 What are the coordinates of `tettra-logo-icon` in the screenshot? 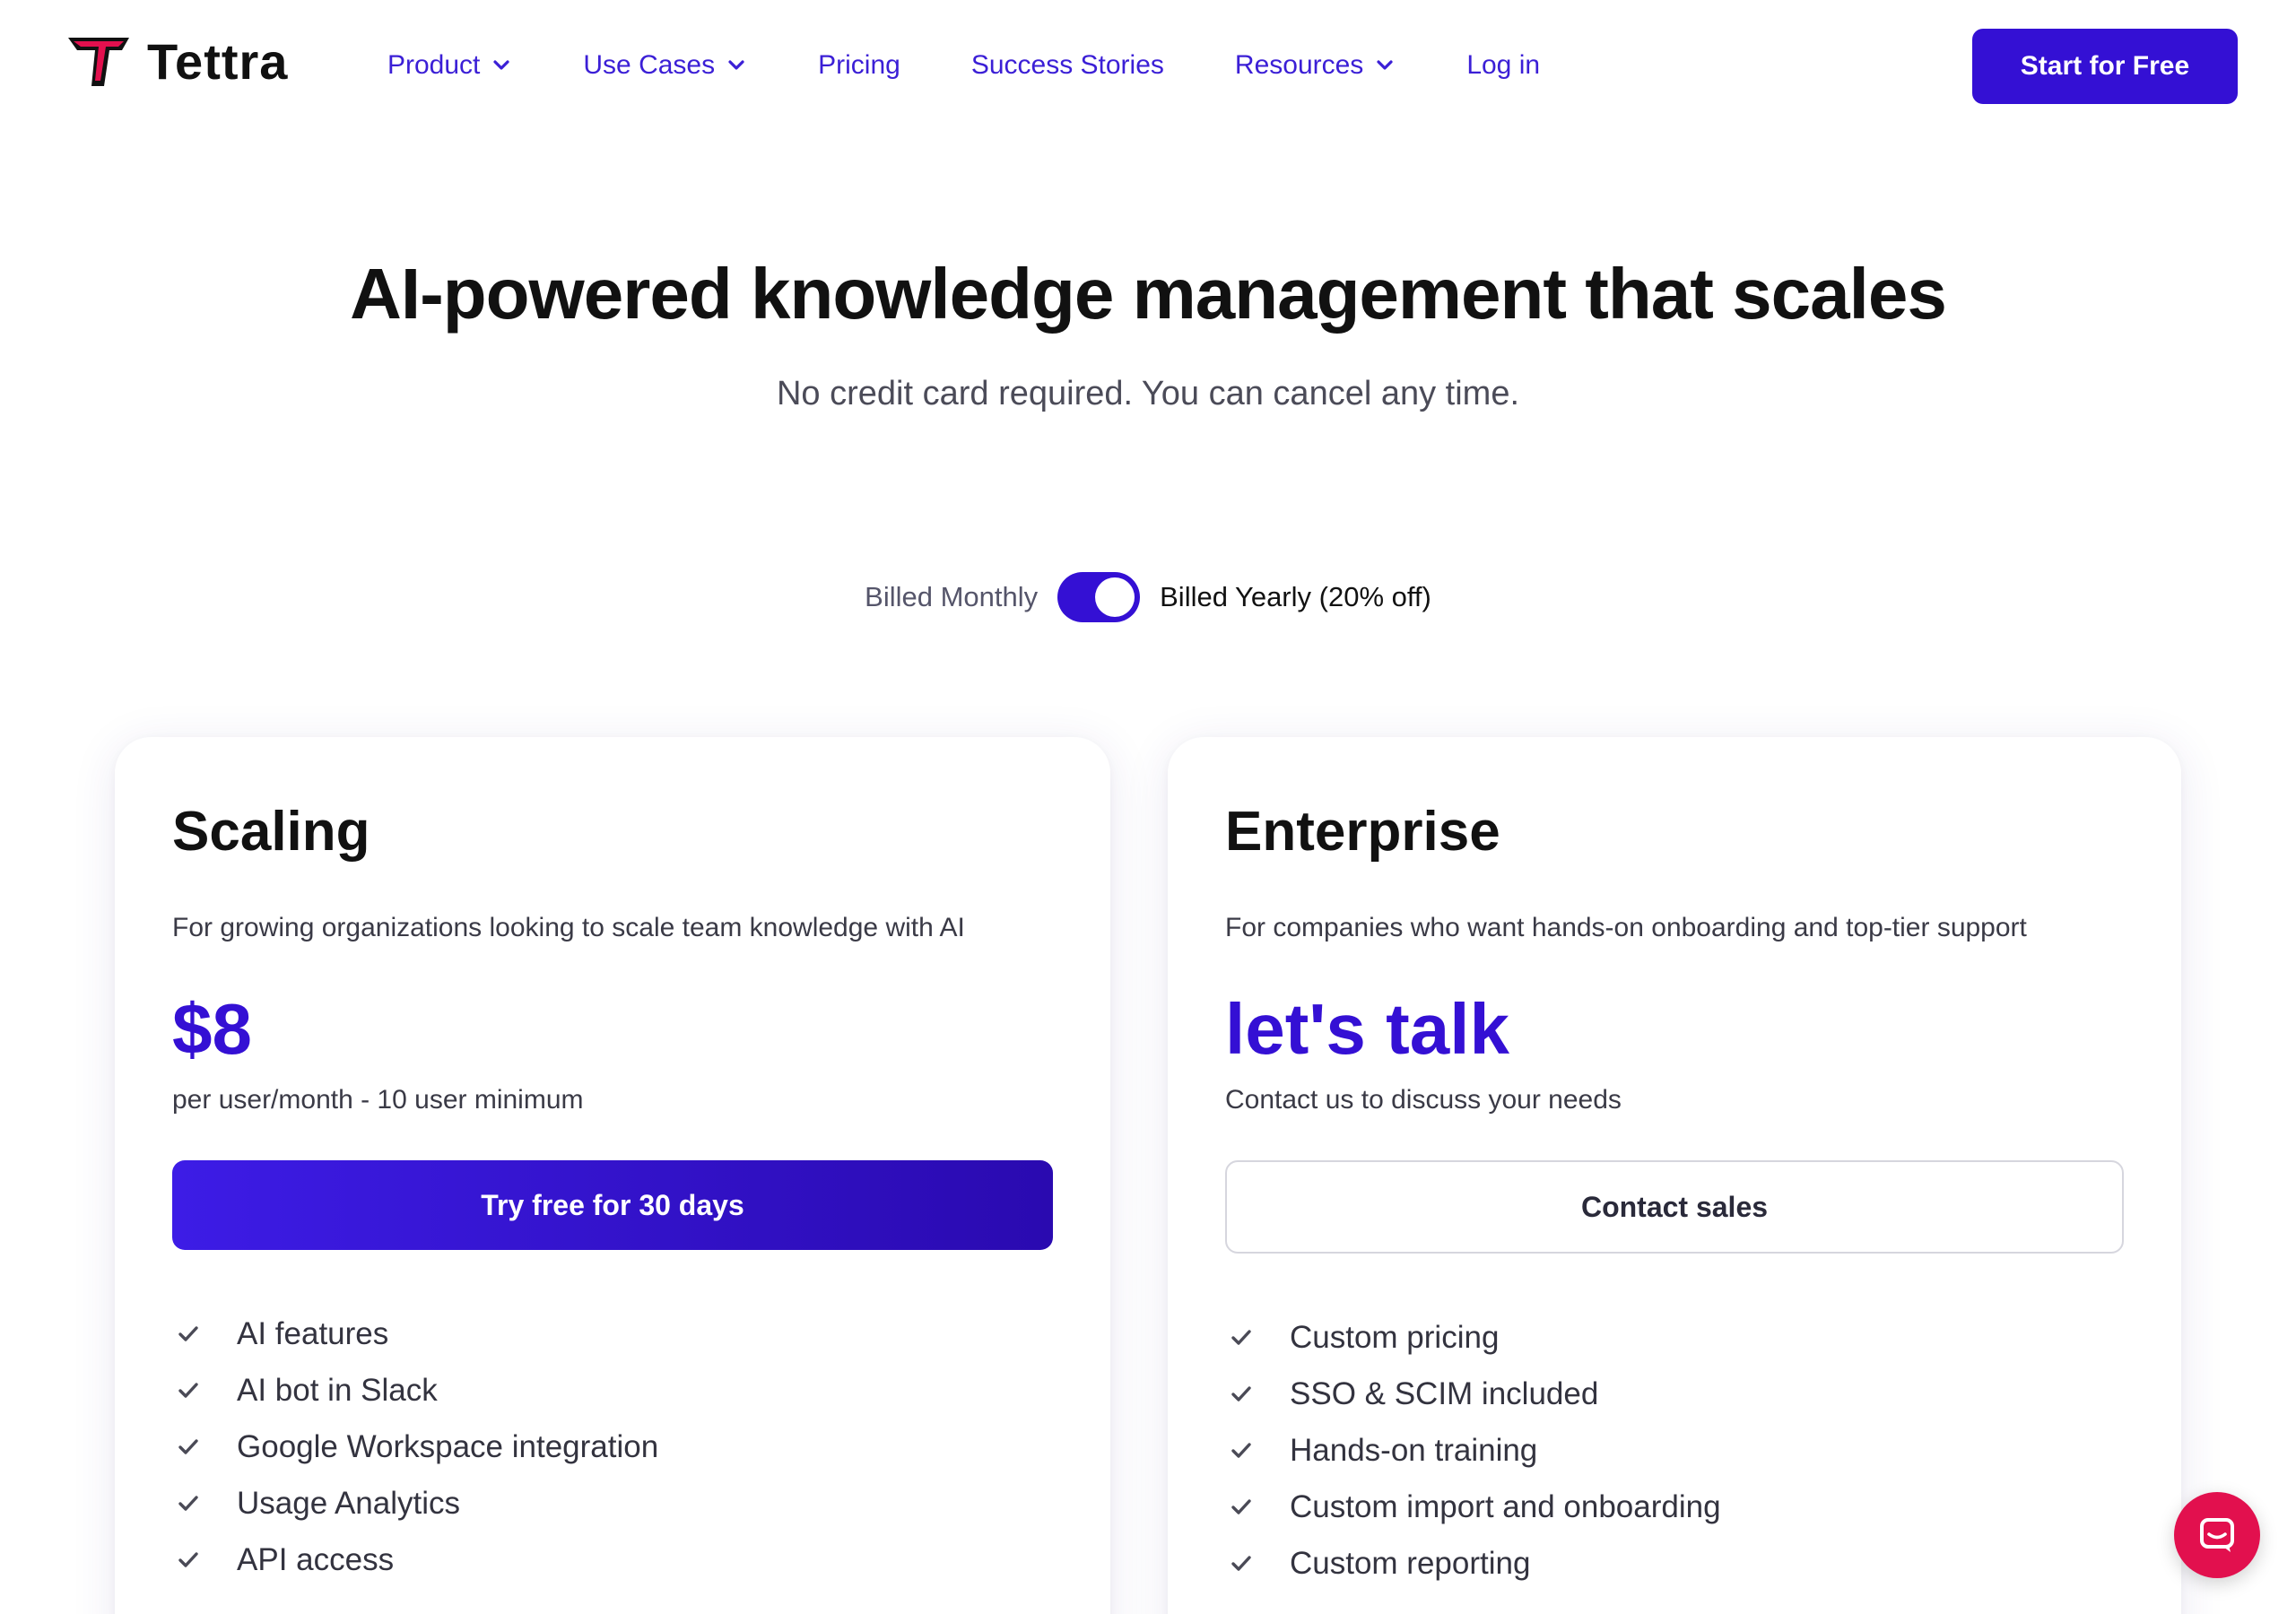 It's located at (98, 61).